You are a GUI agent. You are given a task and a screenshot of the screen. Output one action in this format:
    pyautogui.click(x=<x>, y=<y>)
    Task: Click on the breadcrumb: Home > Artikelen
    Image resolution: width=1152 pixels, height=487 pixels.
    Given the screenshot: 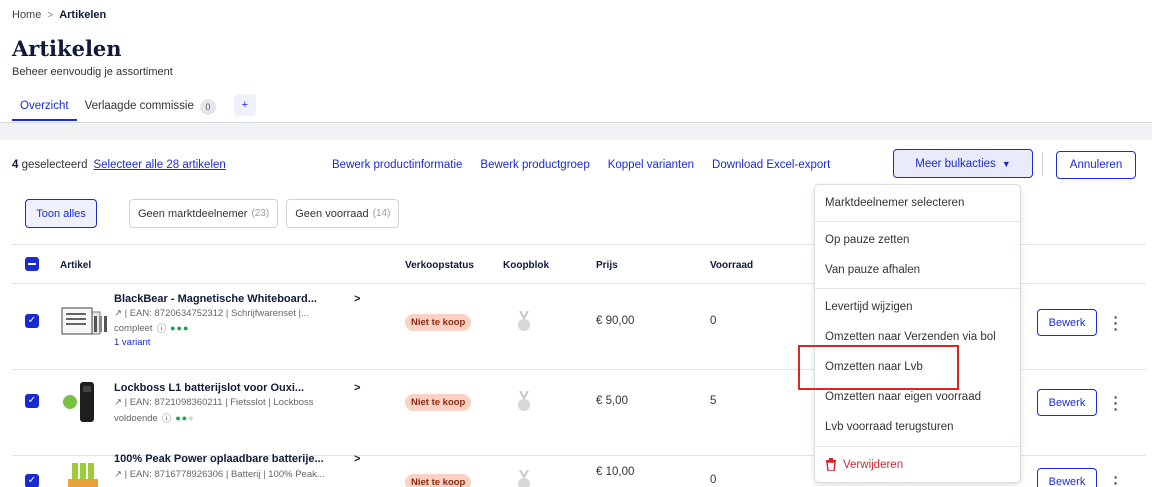 What is the action you would take?
    pyautogui.click(x=59, y=15)
    